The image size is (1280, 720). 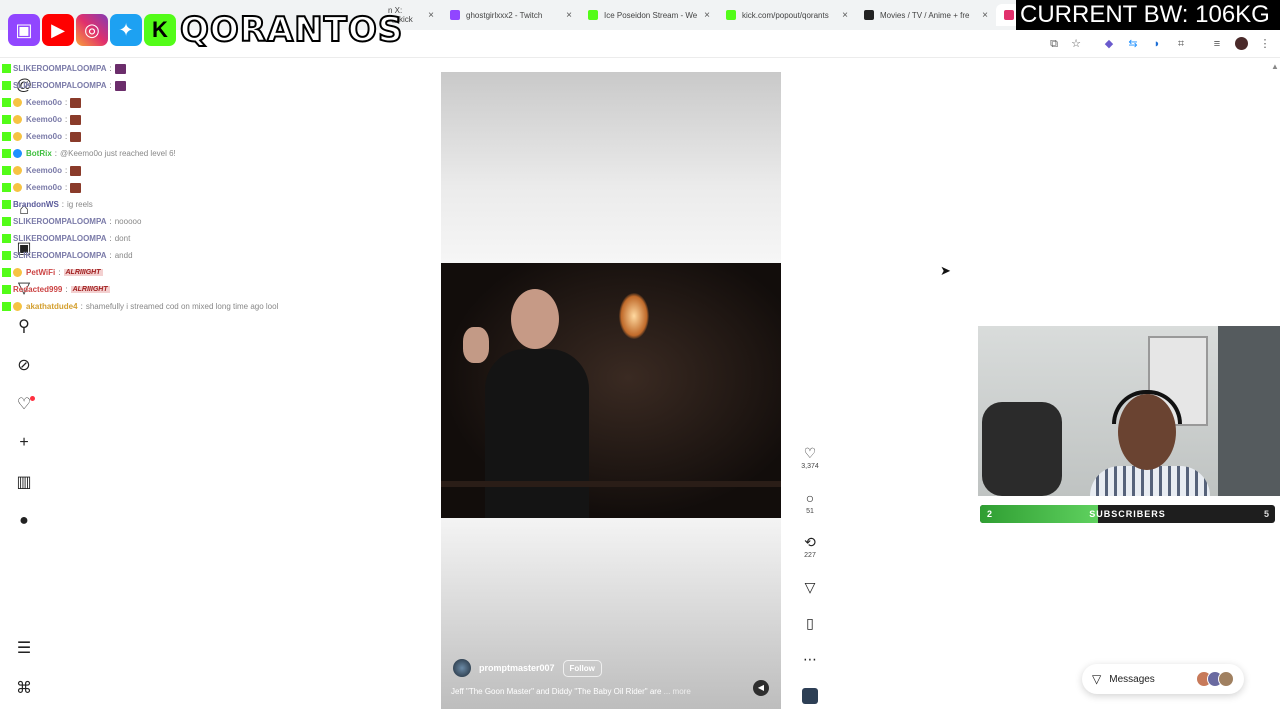 What do you see at coordinates (810, 696) in the screenshot?
I see `audio-thumbnail` at bounding box center [810, 696].